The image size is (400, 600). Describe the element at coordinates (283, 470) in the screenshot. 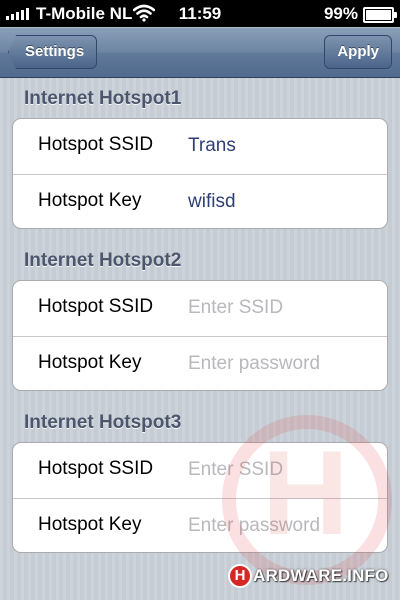

I see `hotspot3-ssid-input` at that location.